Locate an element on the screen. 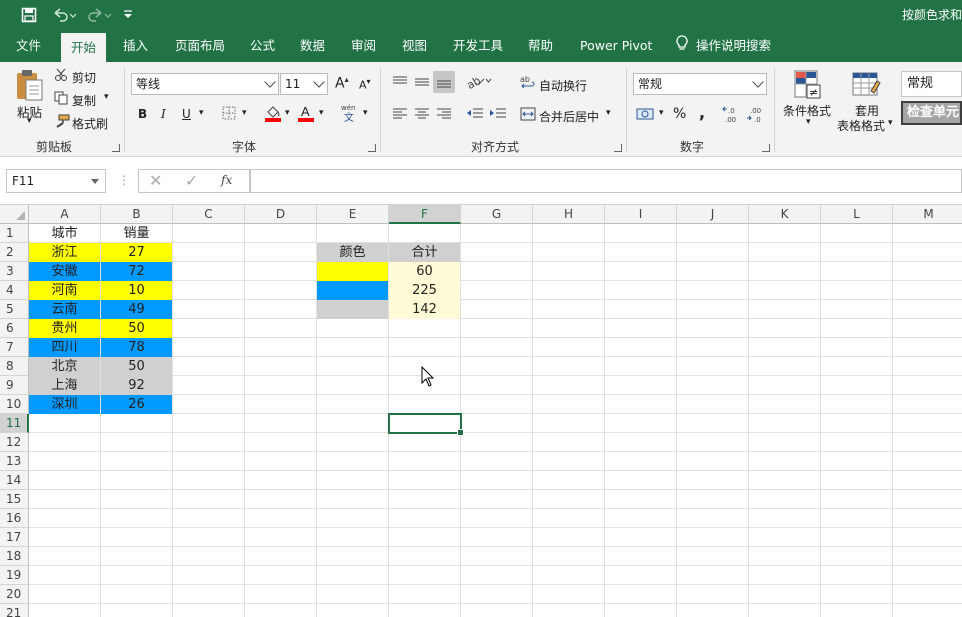 The height and width of the screenshot is (617, 962). shrink-font-button: A▾ is located at coordinates (365, 84).